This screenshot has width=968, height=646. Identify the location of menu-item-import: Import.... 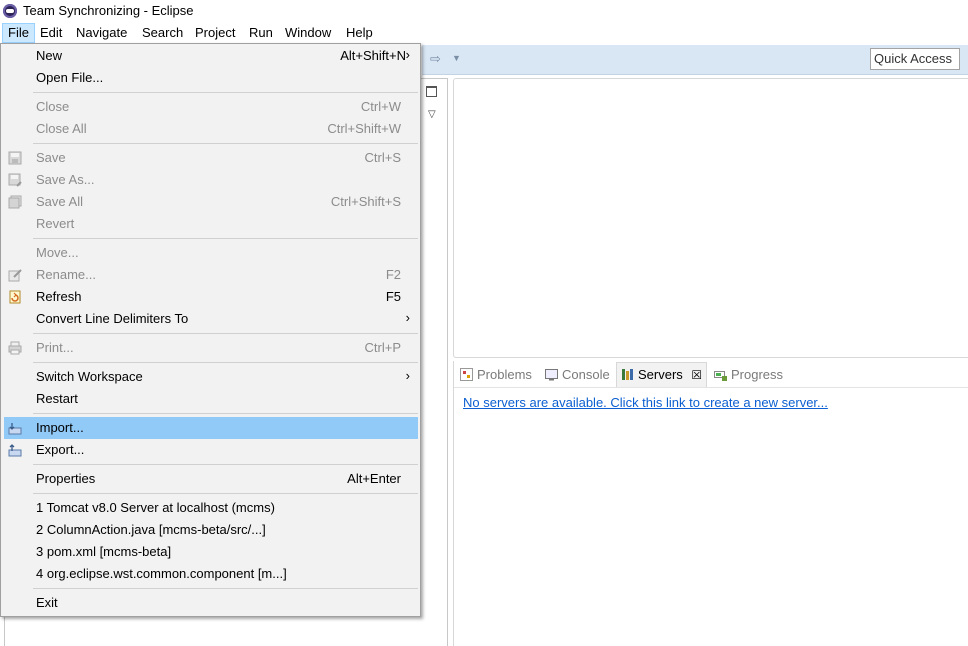
(211, 428).